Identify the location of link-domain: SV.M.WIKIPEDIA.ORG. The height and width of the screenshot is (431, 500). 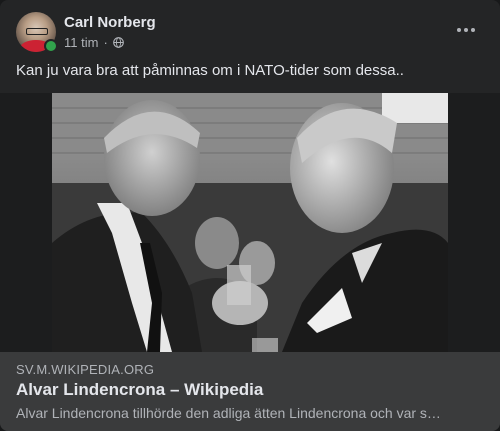
(85, 369).